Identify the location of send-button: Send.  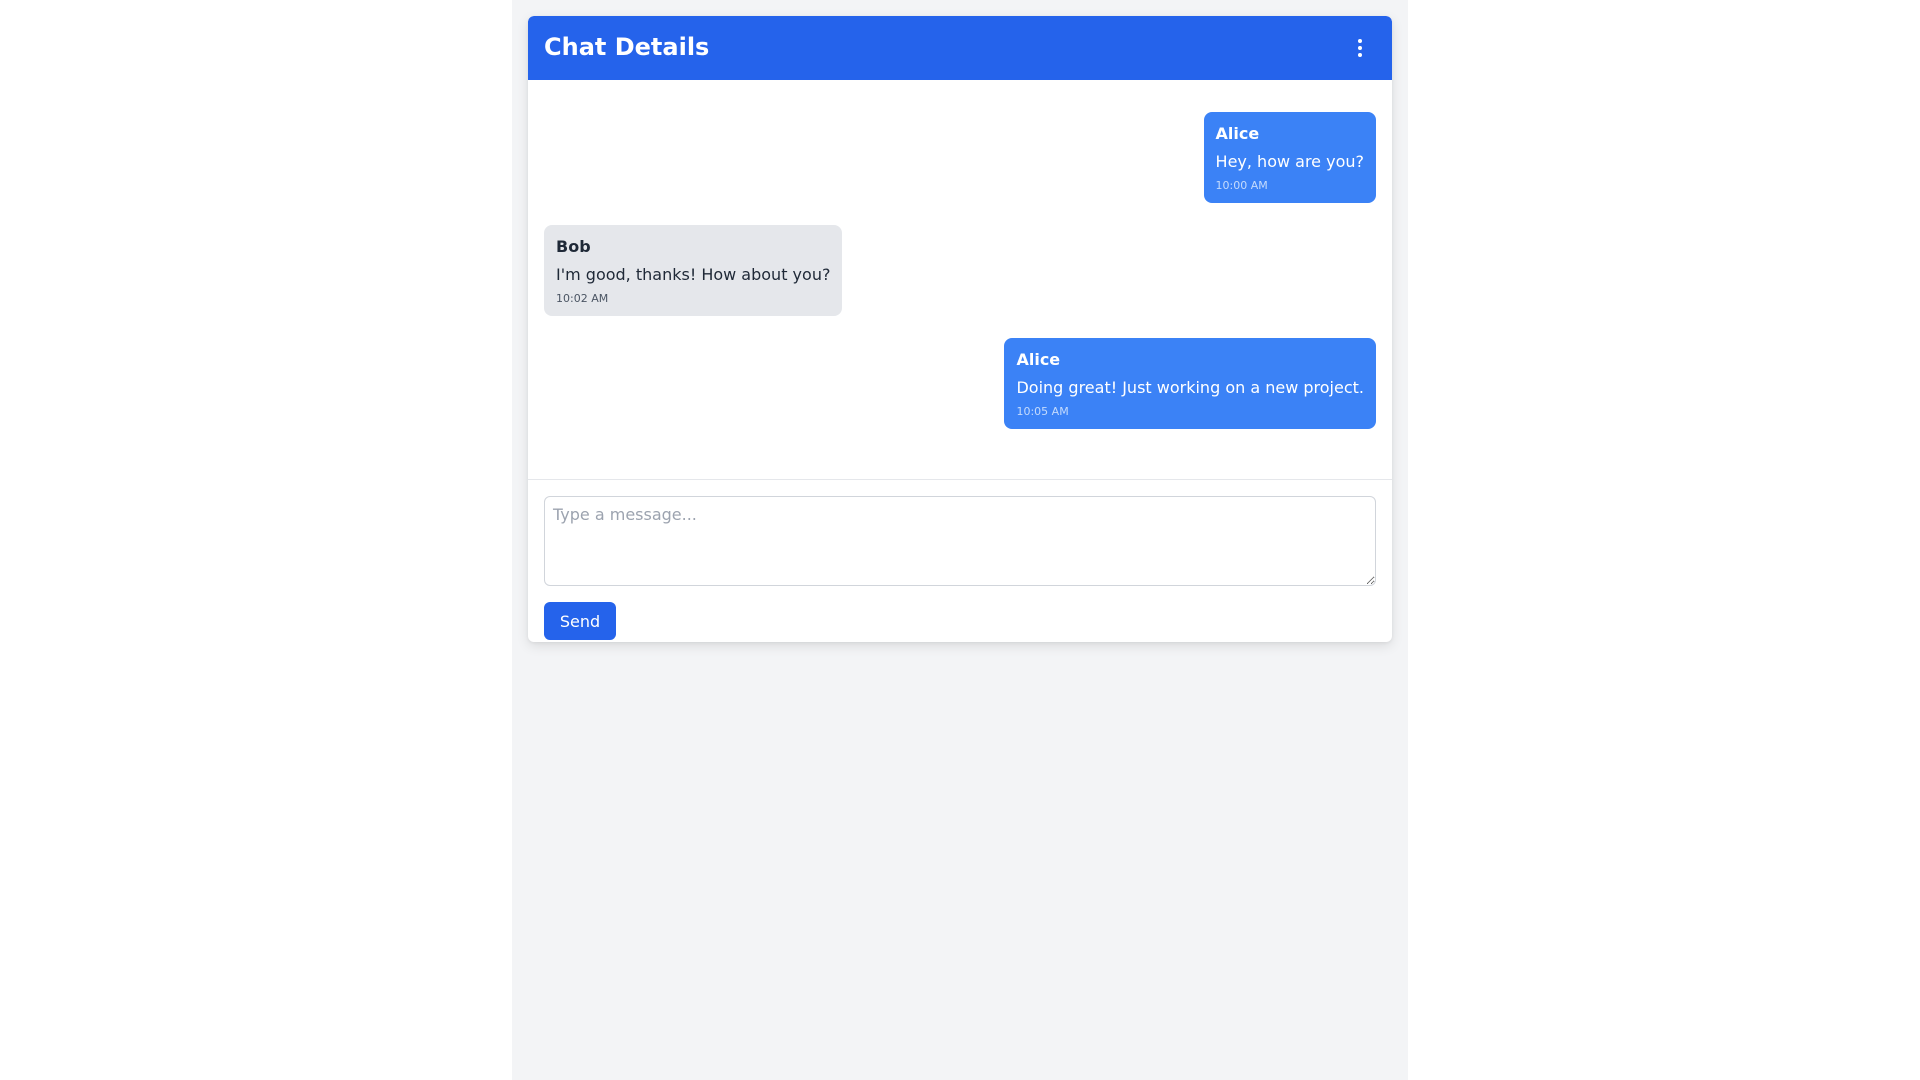
(580, 621).